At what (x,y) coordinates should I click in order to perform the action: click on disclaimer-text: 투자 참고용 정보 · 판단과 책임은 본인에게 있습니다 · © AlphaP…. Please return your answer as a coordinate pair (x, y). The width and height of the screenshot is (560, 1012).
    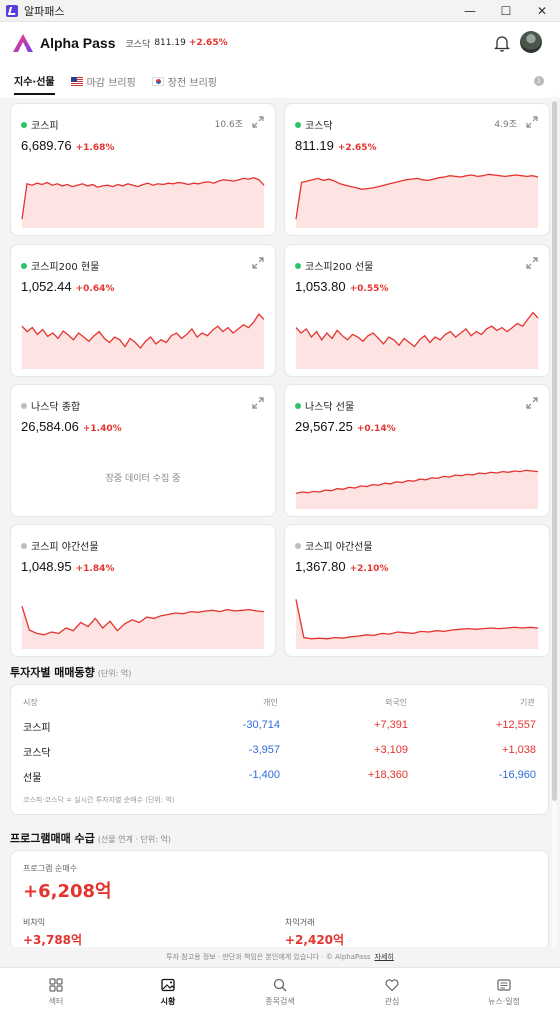
    Looking at the image, I should click on (268, 957).